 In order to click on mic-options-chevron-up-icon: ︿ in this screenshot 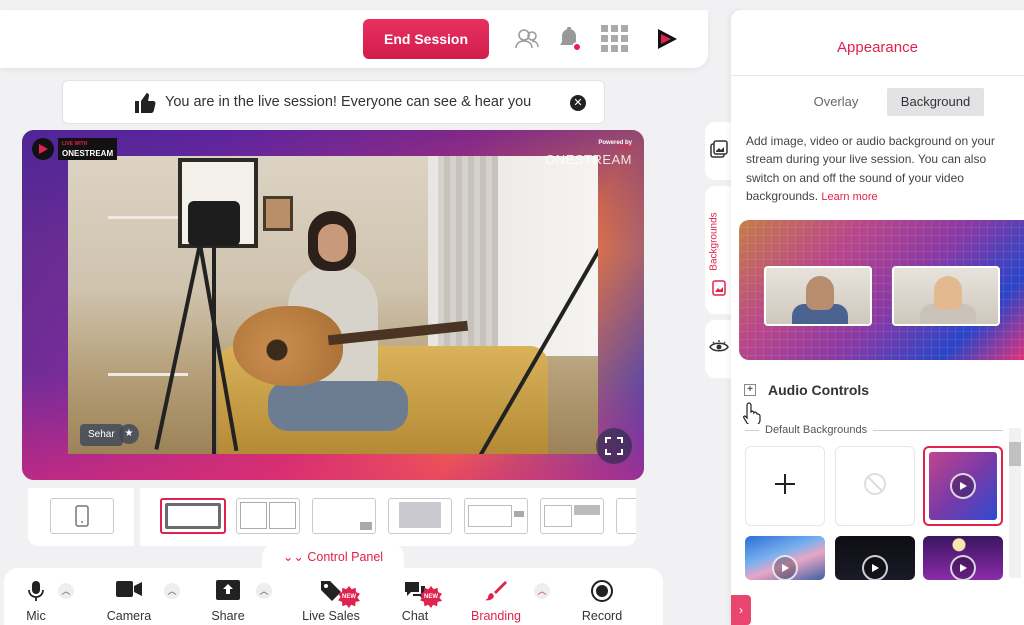, I will do `click(66, 591)`.